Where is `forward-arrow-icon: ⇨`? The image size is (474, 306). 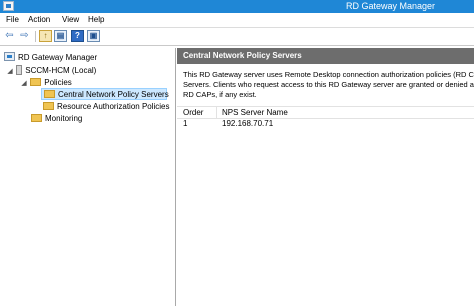 forward-arrow-icon: ⇨ is located at coordinates (24, 36).